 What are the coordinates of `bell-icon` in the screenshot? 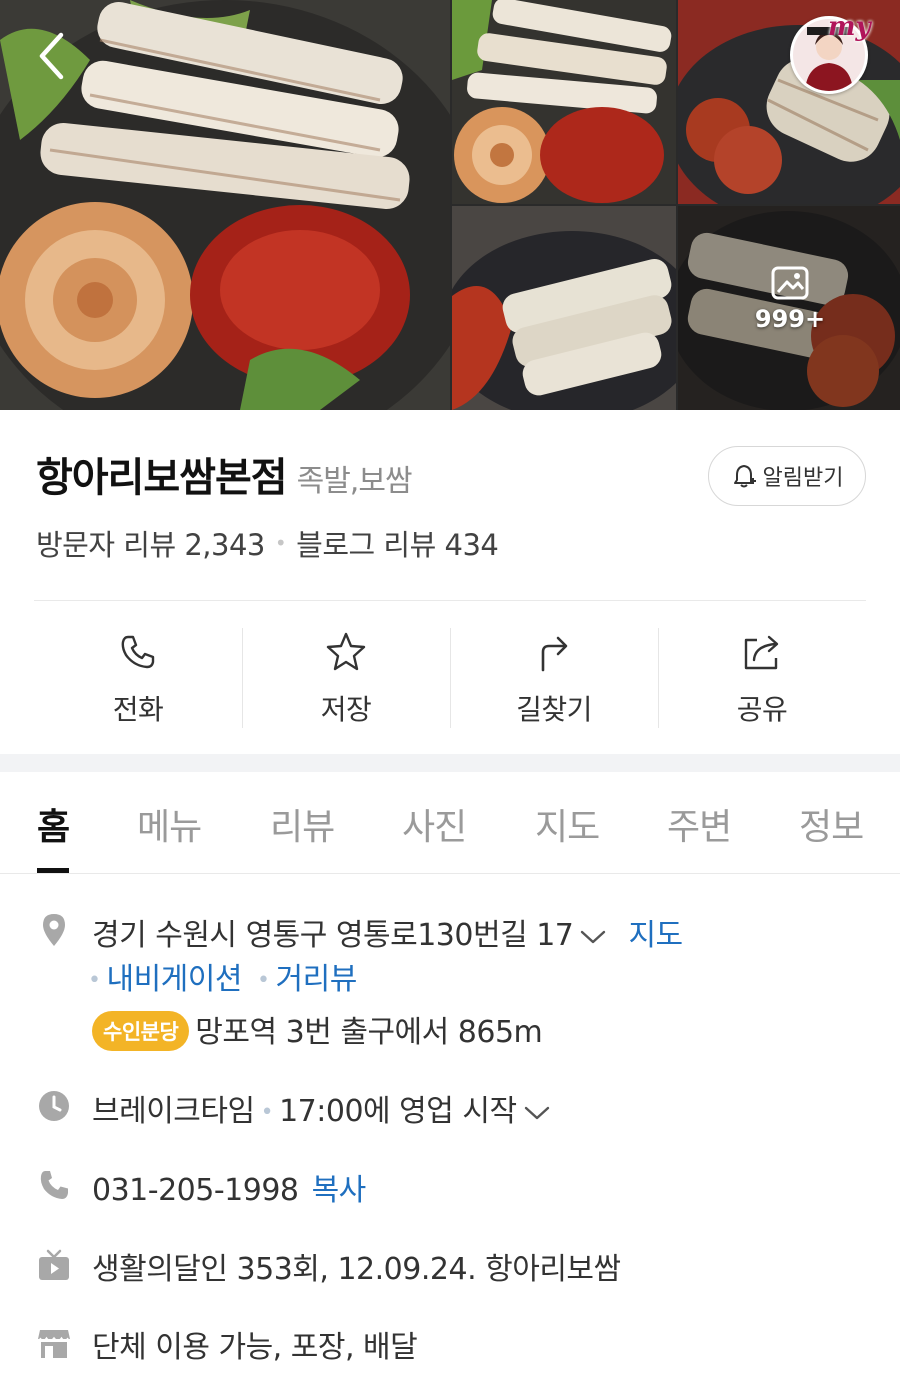 It's located at (744, 476).